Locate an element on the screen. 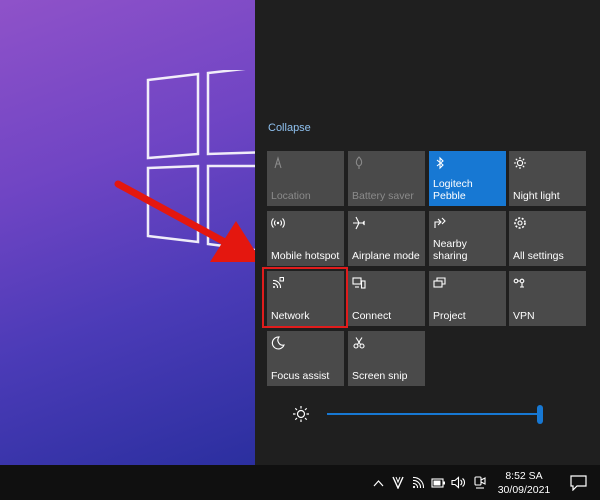  tray-wifi is located at coordinates (418, 482).